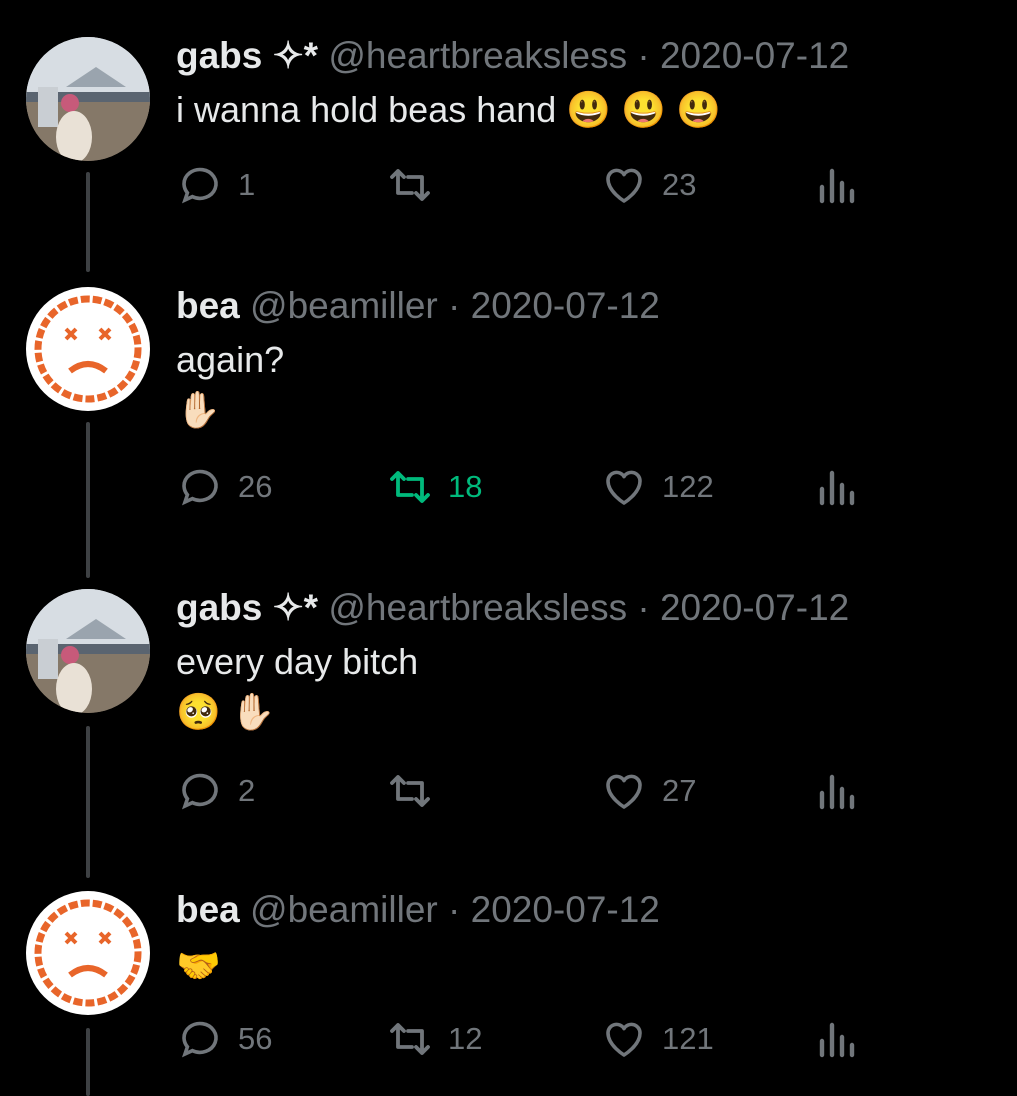  I want to click on reply-button: 26, so click(224, 487).